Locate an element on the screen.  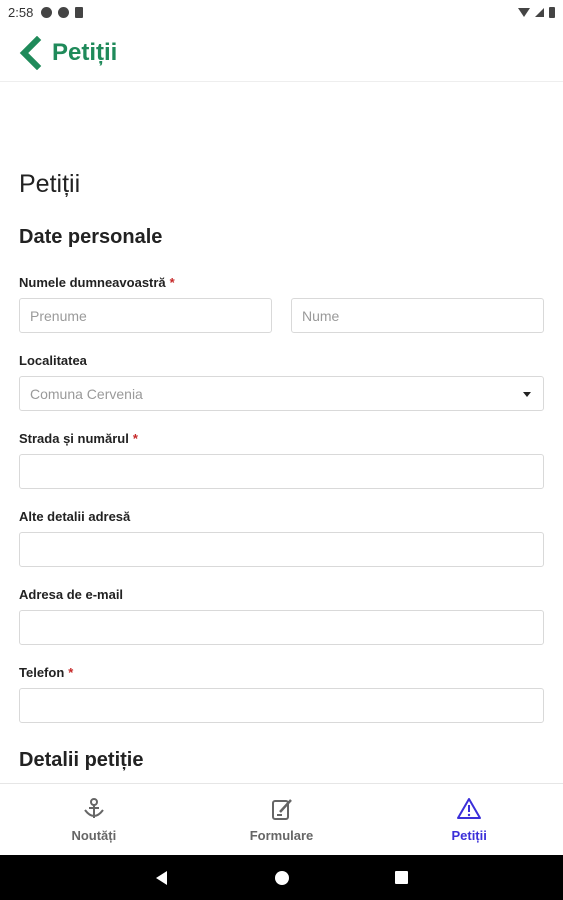
status-icons-right is located at coordinates (536, 12).